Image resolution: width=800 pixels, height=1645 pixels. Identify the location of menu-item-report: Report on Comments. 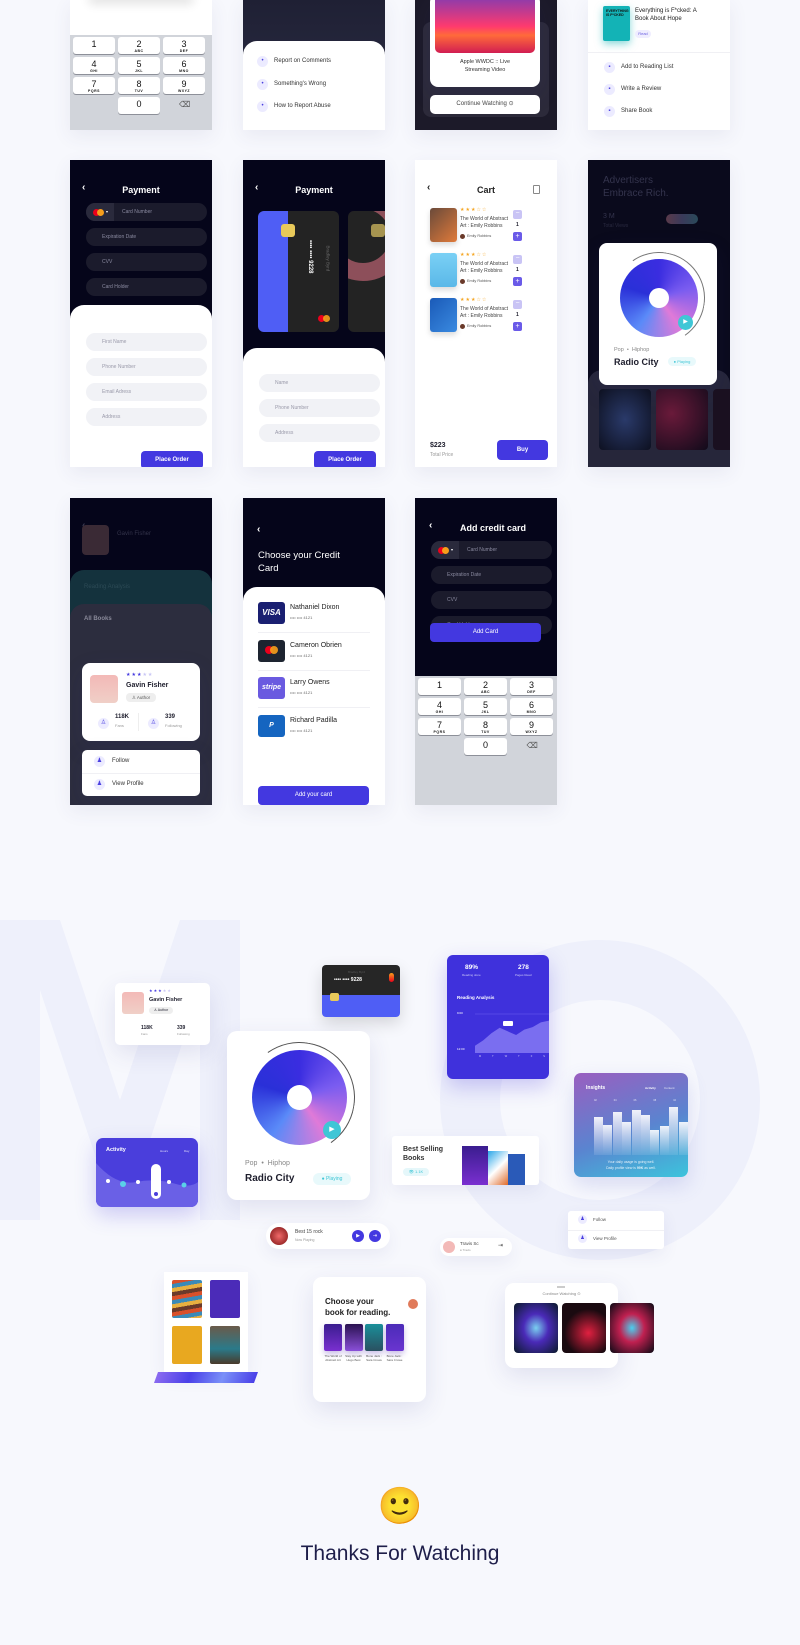
(302, 61).